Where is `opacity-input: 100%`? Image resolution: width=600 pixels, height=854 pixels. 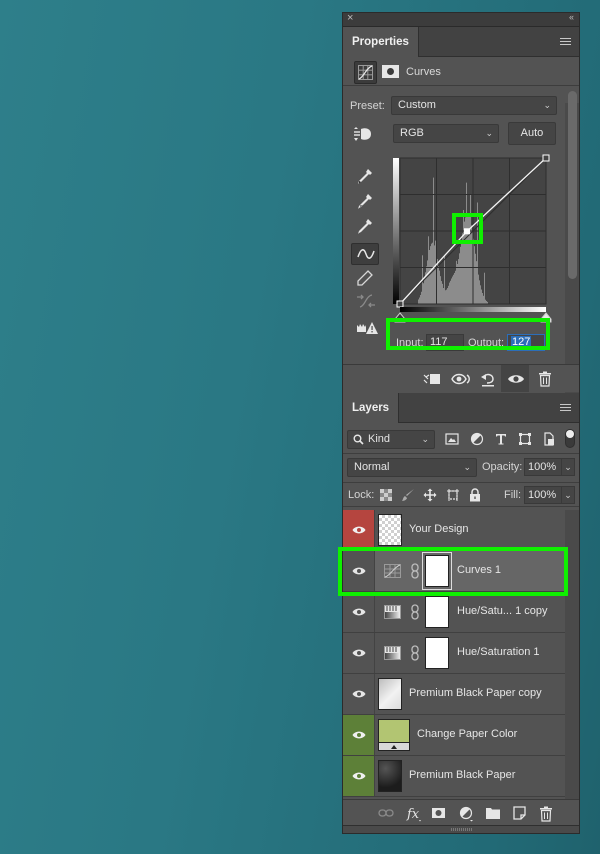
opacity-input: 100% is located at coordinates (543, 467).